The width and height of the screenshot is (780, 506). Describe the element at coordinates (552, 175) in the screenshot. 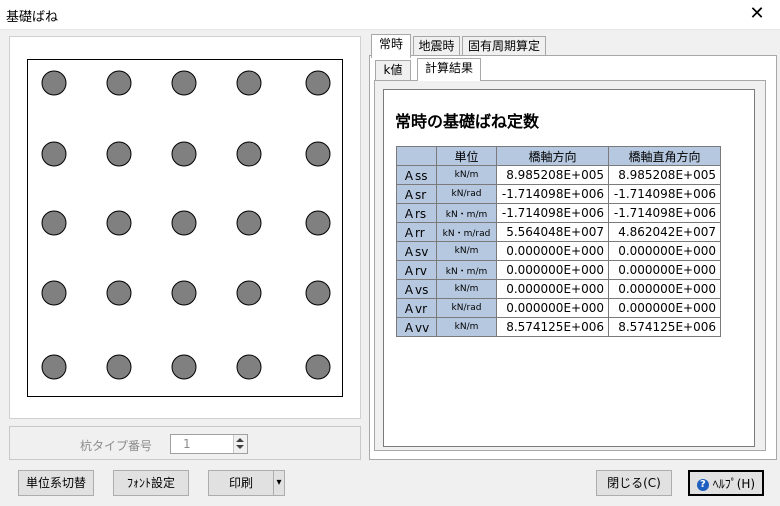

I see `axial-value-cell: 8.985208E+005` at that location.